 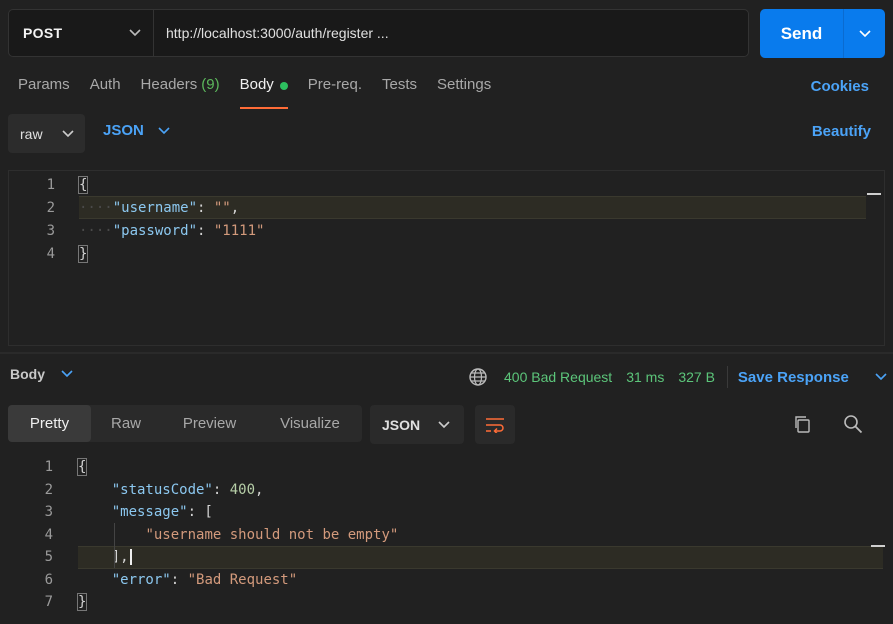 What do you see at coordinates (464, 94) in the screenshot?
I see `tab-settings: Settings` at bounding box center [464, 94].